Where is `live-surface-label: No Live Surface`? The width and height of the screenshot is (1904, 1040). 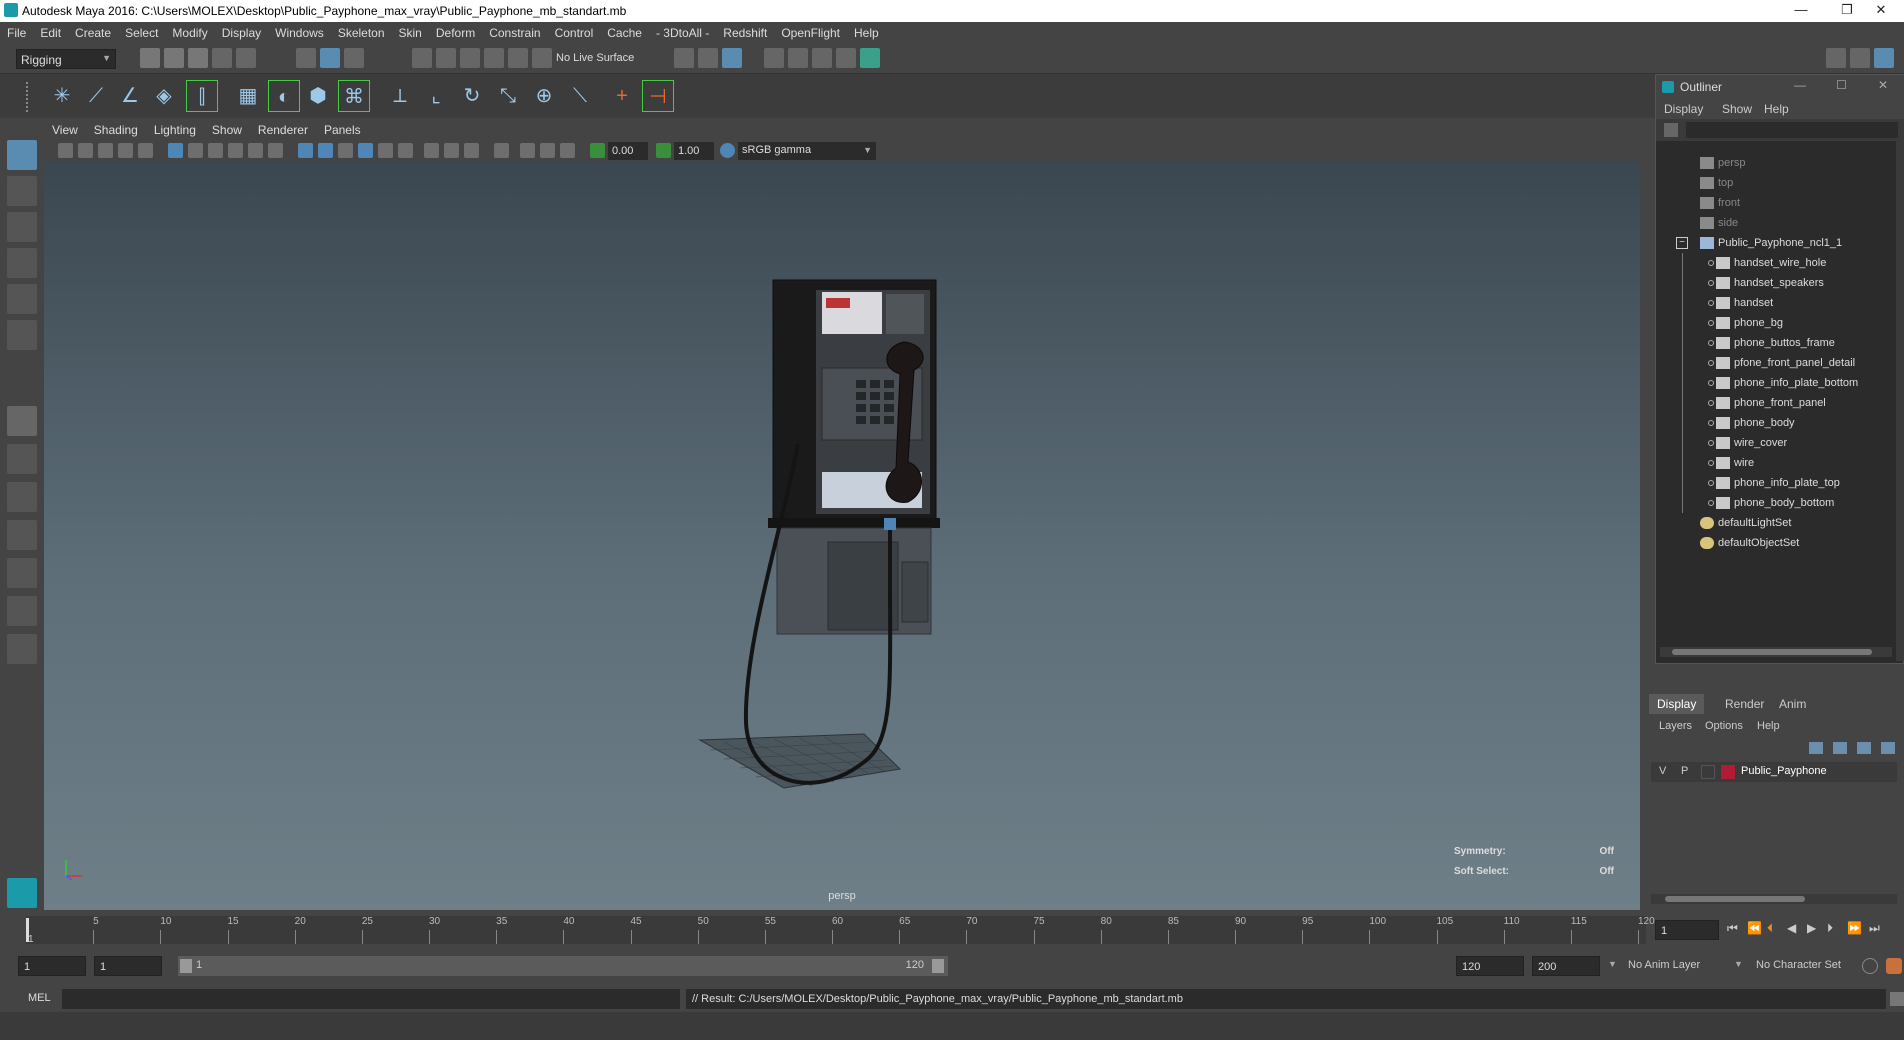 live-surface-label: No Live Surface is located at coordinates (595, 58).